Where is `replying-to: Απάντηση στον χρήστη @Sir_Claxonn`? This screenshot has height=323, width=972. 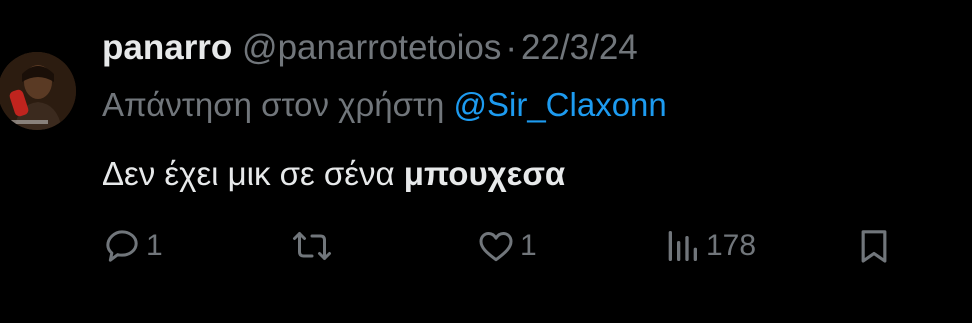
replying-to: Απάντηση στον χρήστη @Sir_Claxonn is located at coordinates (384, 105).